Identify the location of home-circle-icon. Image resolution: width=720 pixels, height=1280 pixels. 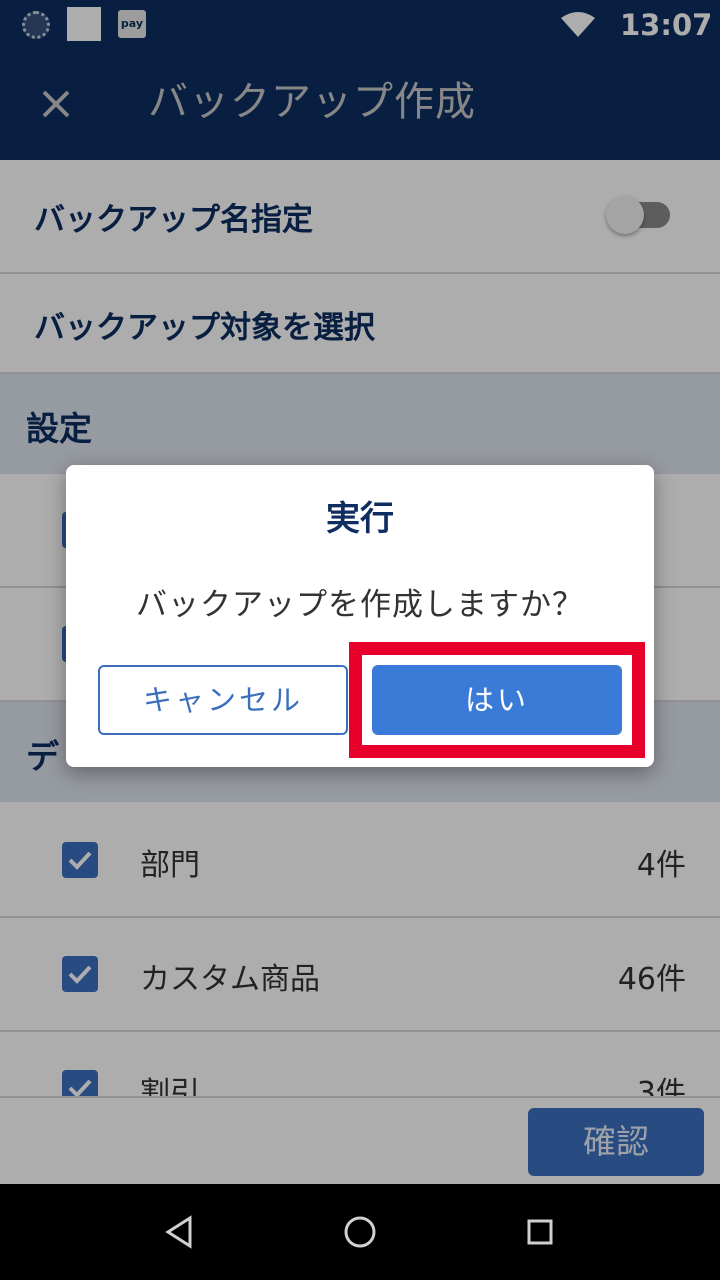
(360, 1232).